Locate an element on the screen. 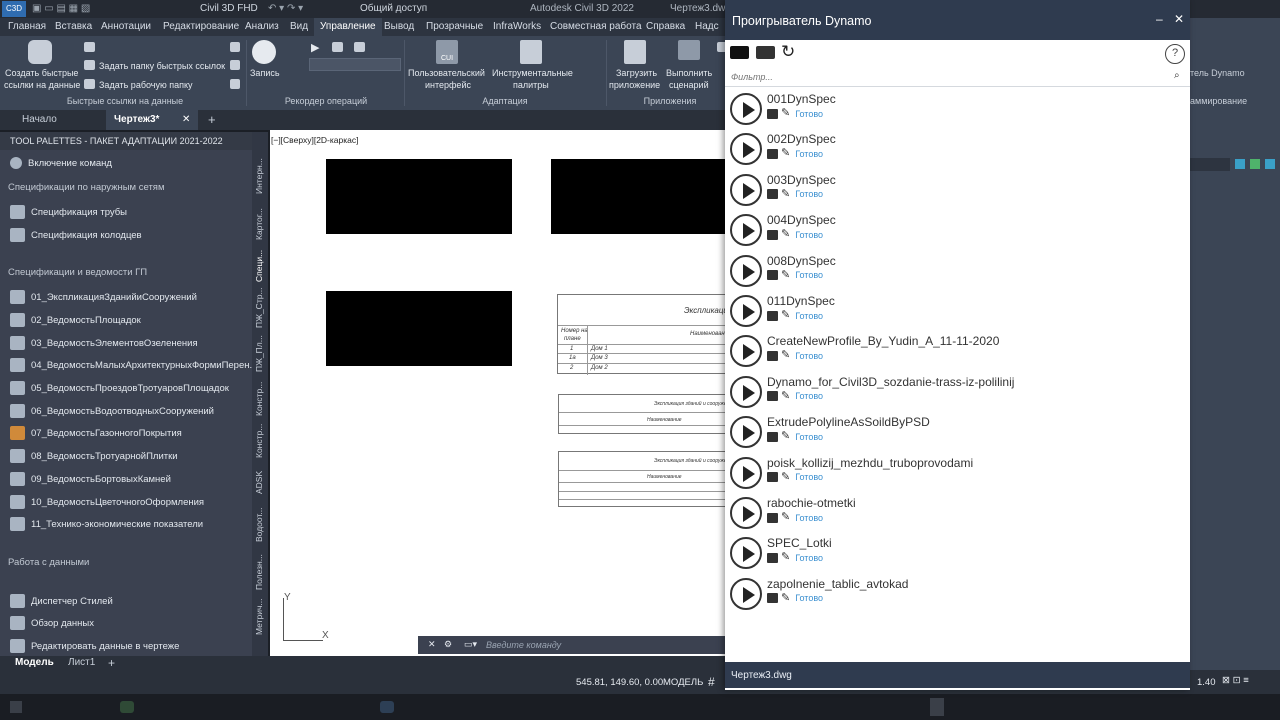 The height and width of the screenshot is (720, 1280). graph-row: SPEC_Lotki ✎ Готово is located at coordinates (957, 552).